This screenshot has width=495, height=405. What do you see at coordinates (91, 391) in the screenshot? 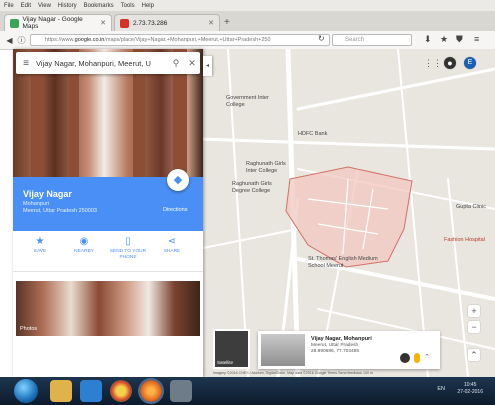
I see `internet-explorer-icon` at bounding box center [91, 391].